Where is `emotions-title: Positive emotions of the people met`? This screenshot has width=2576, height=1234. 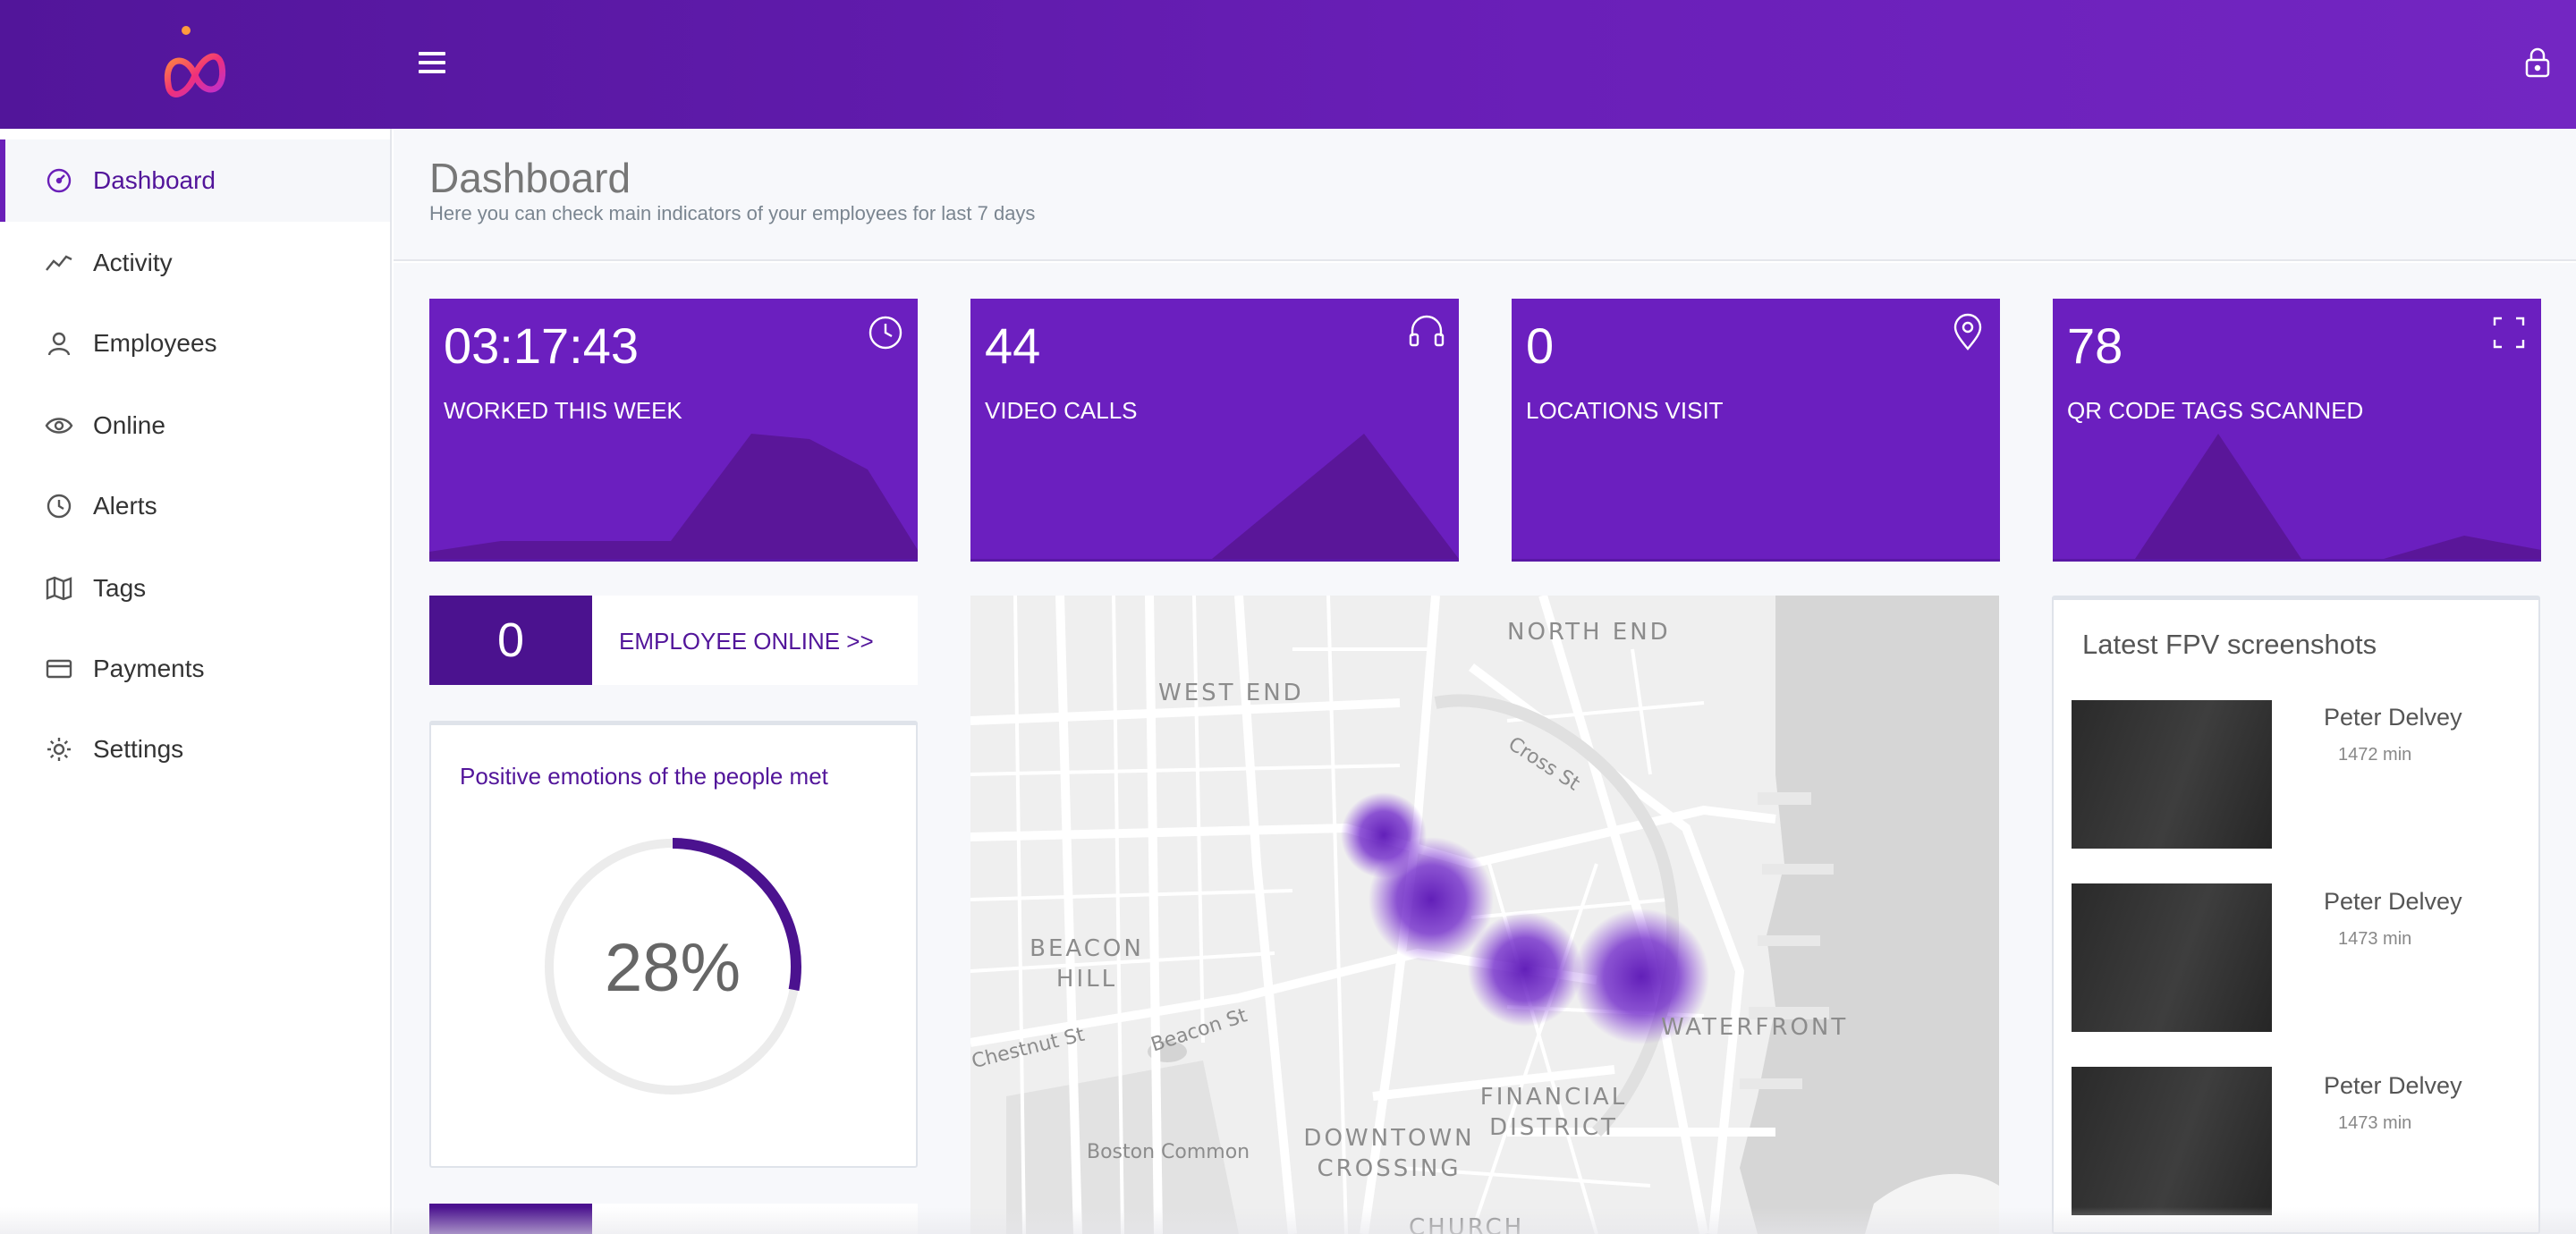
emotions-title: Positive emotions of the people met is located at coordinates (644, 776).